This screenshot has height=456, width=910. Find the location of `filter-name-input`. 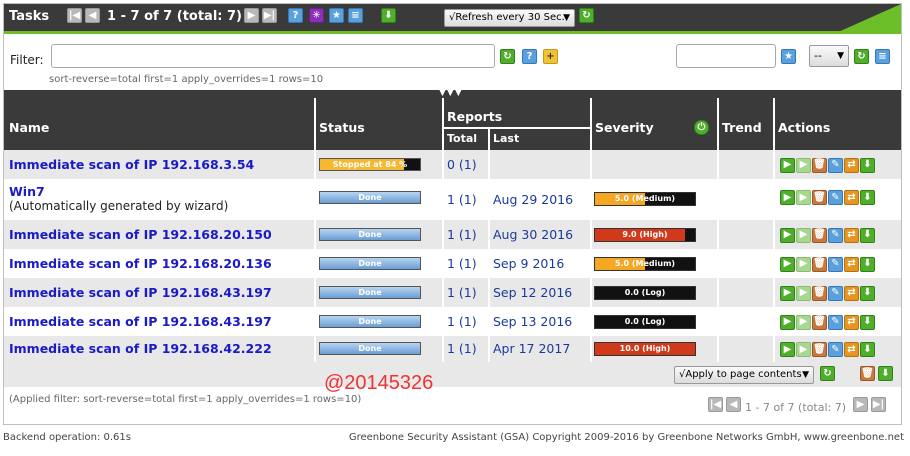

filter-name-input is located at coordinates (726, 56).